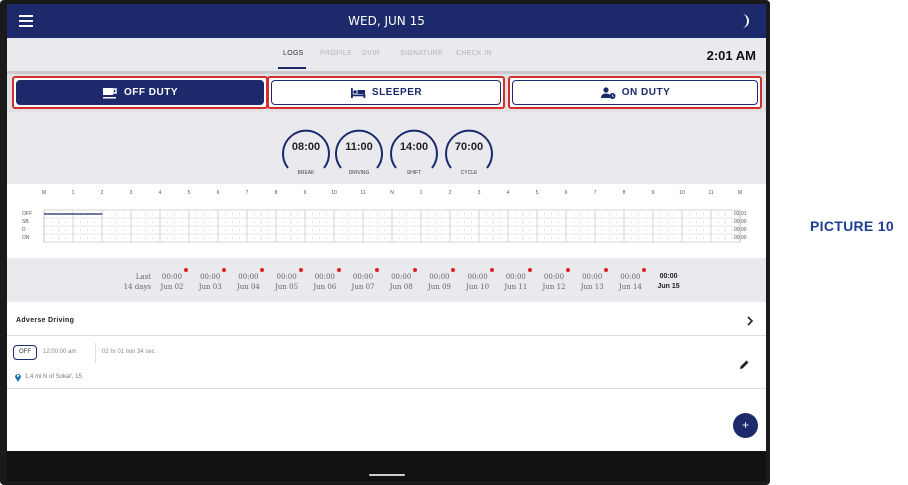 Image resolution: width=908 pixels, height=485 pixels. Describe the element at coordinates (744, 364) in the screenshot. I see `edit-pencil-icon` at that location.